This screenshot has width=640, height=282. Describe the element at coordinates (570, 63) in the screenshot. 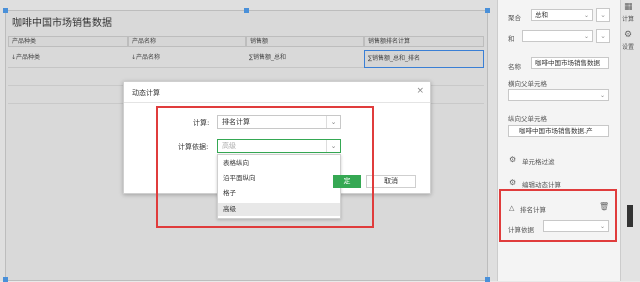

I see `name-input: 咖啡中国市场销售数据` at that location.